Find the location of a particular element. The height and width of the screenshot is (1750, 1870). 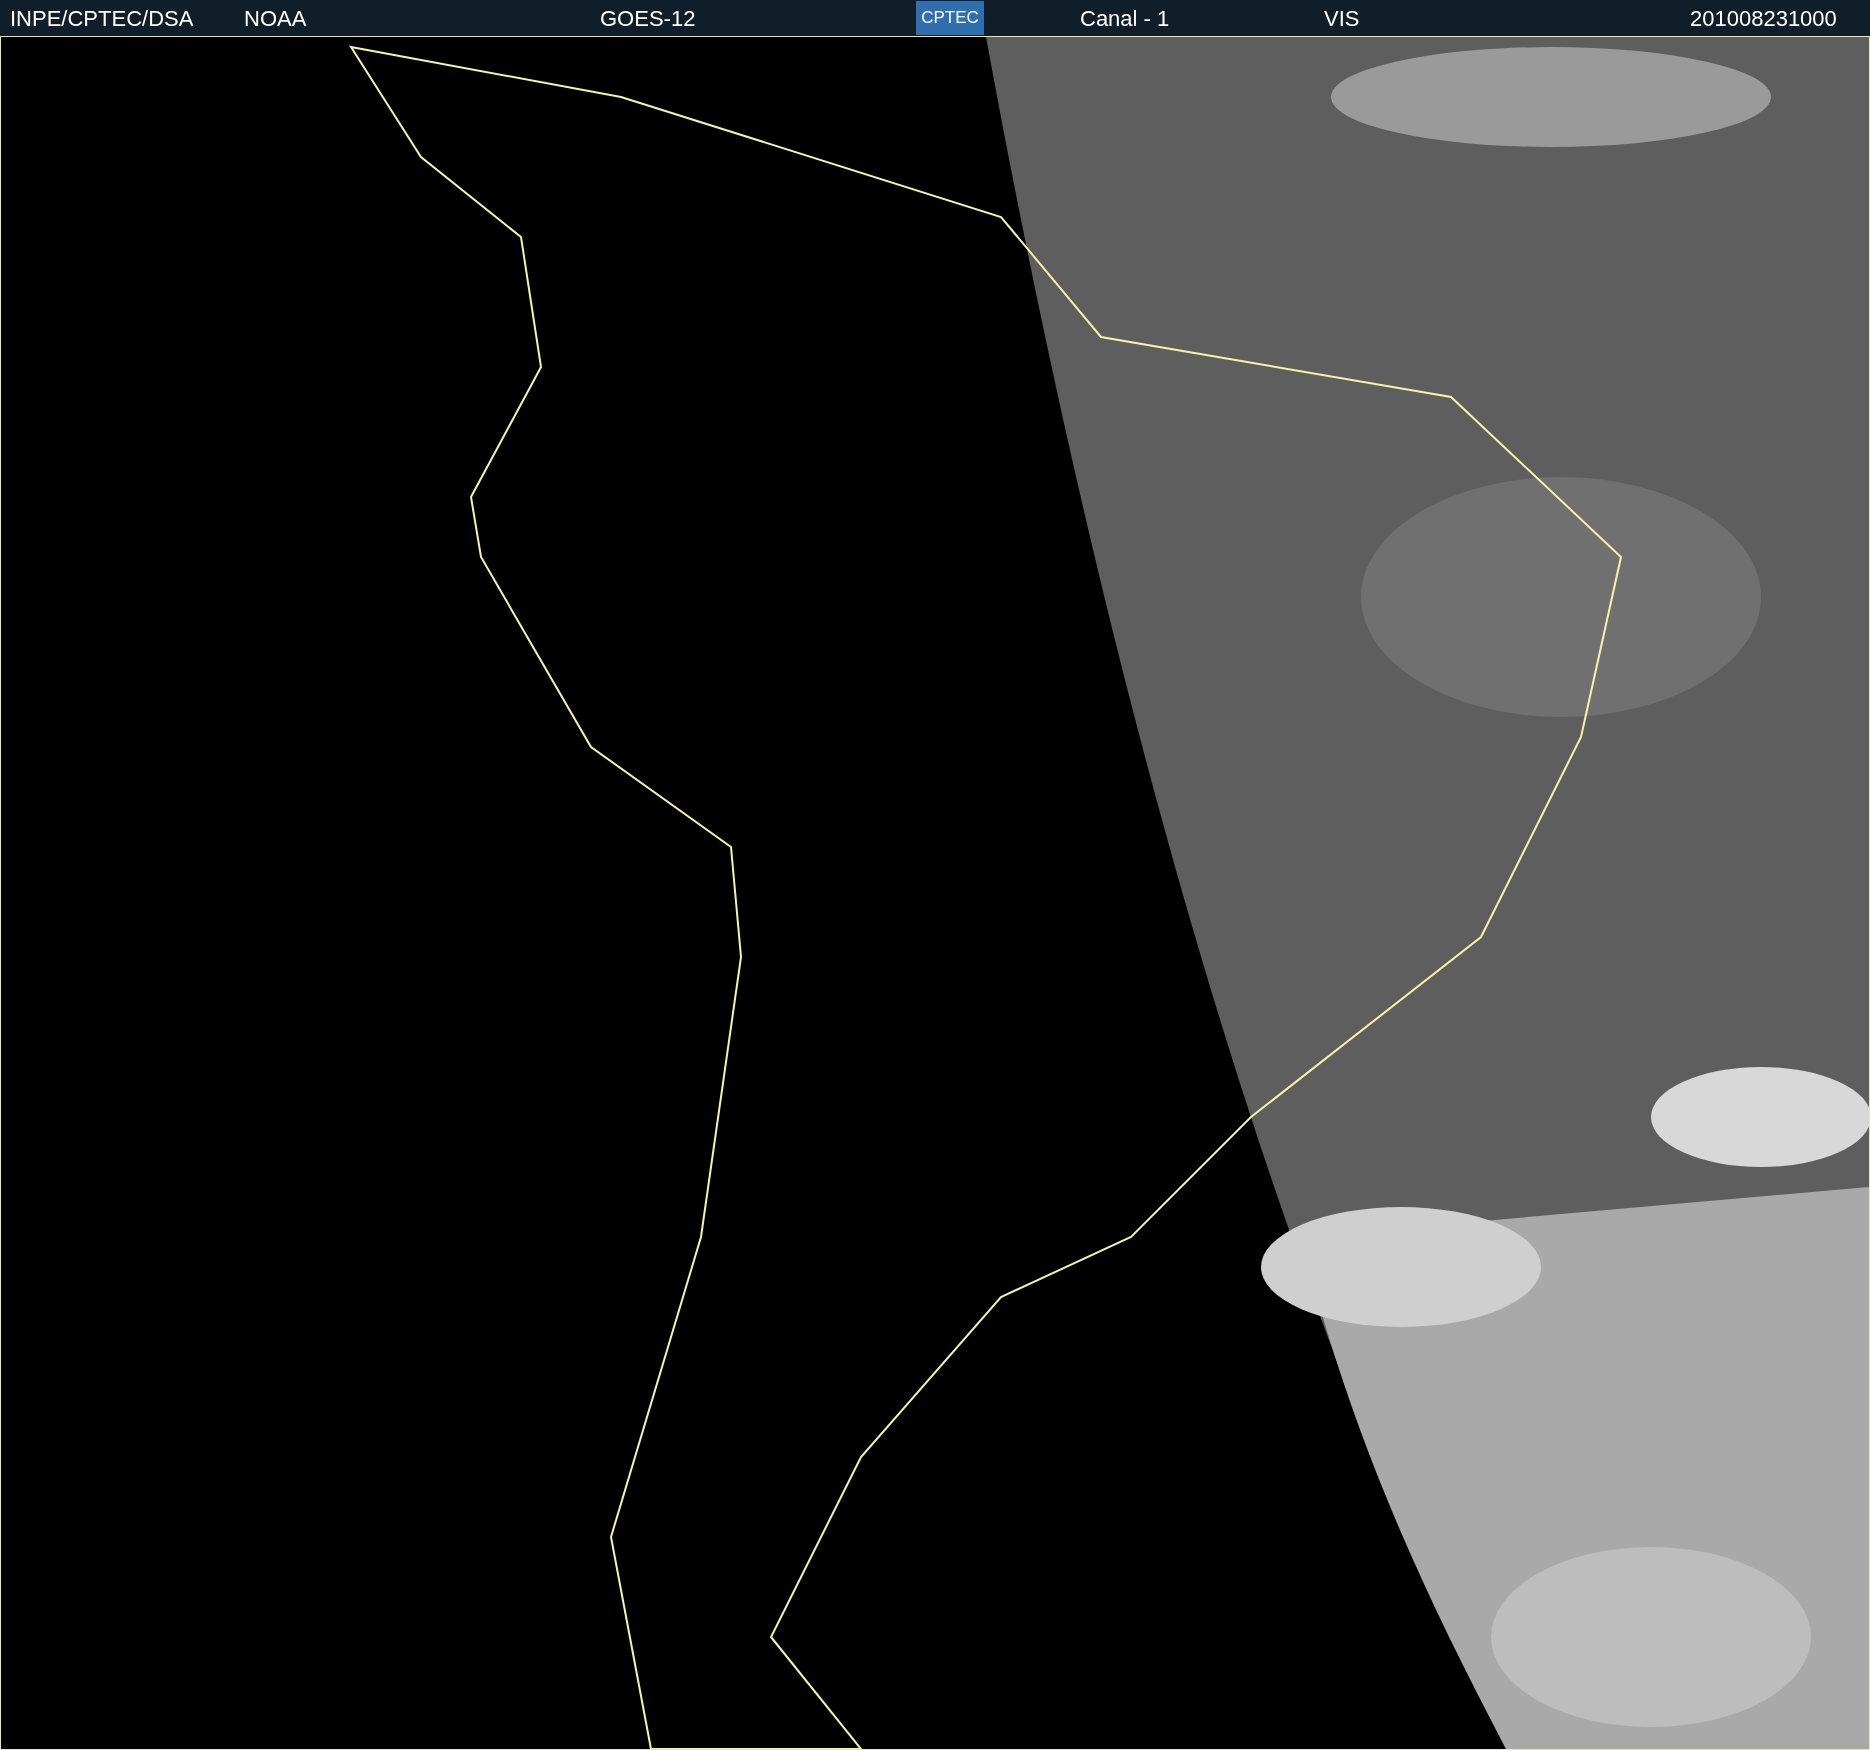

agency-label: INPE/CPTEC/DSA is located at coordinates (102, 18).